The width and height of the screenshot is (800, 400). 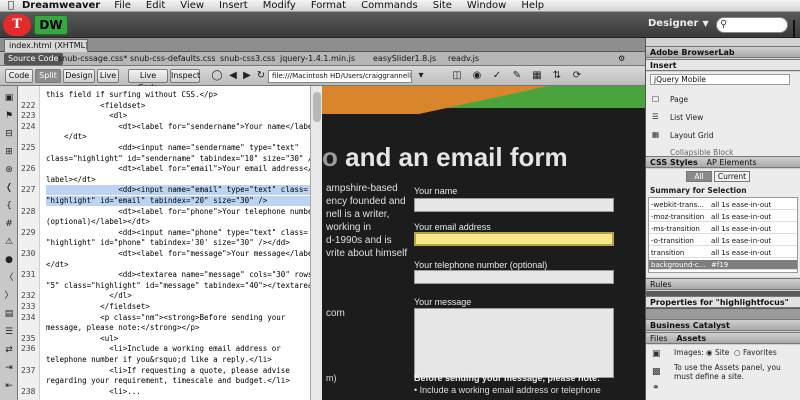 What do you see at coordinates (723, 325) in the screenshot?
I see `business-catalyst-title: Business Catalyst` at bounding box center [723, 325].